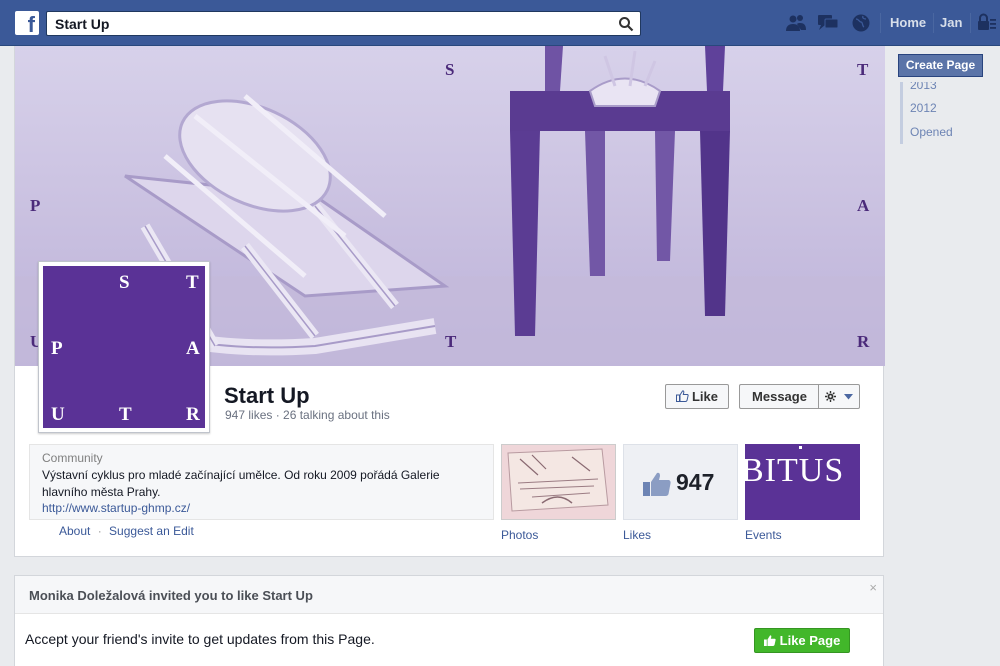  I want to click on like-button-label: Like, so click(704, 396).